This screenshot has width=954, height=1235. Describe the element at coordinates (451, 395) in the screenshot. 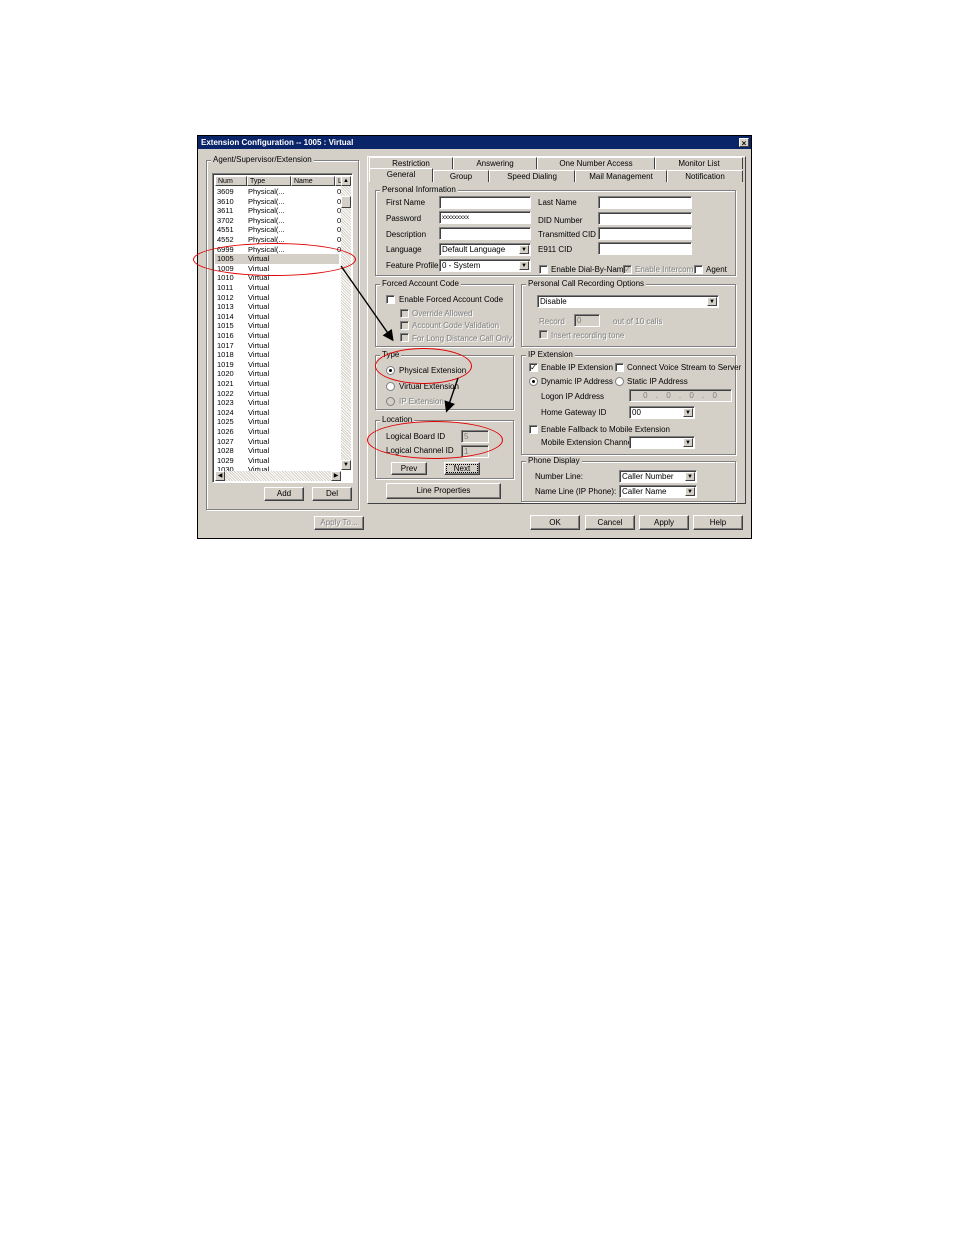

I see `annotation-arrow-to-location` at that location.